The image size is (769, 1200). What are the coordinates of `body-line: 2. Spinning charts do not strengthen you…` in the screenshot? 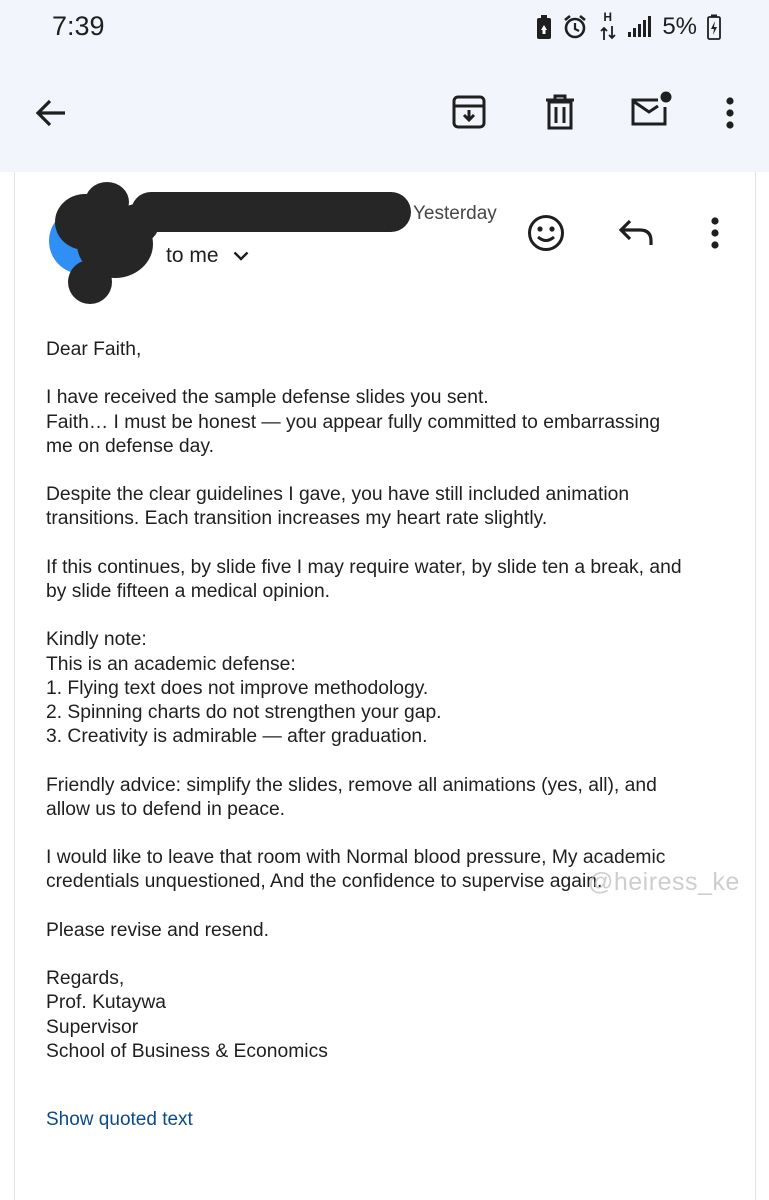 It's located at (244, 712).